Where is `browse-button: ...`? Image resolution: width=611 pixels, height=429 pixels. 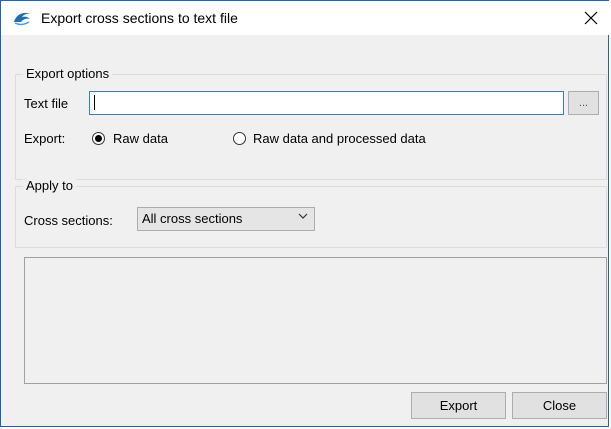 browse-button: ... is located at coordinates (583, 103).